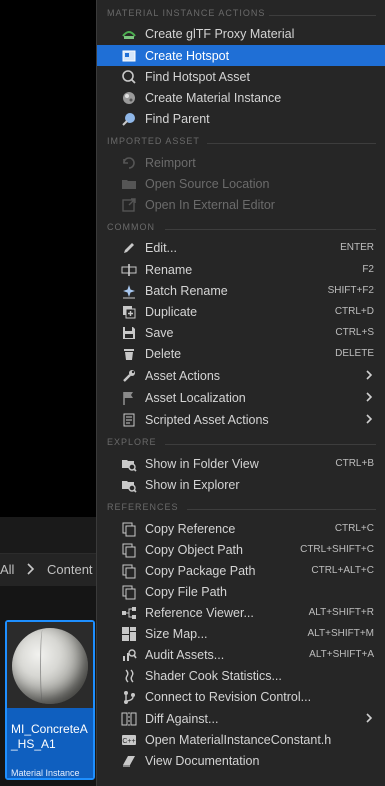  What do you see at coordinates (241, 162) in the screenshot?
I see `menu-item-reimport: Reimport` at bounding box center [241, 162].